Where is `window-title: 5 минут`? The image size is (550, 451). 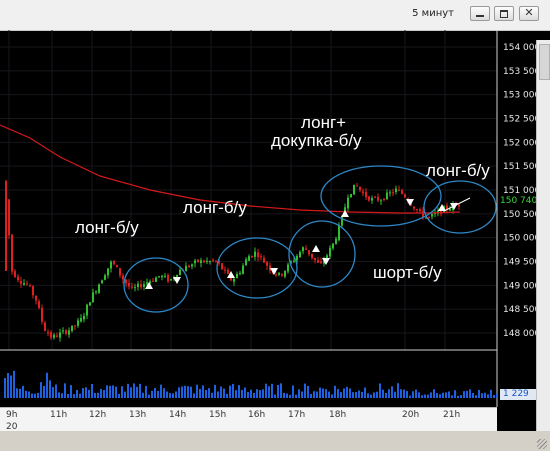 window-title: 5 минут is located at coordinates (433, 13).